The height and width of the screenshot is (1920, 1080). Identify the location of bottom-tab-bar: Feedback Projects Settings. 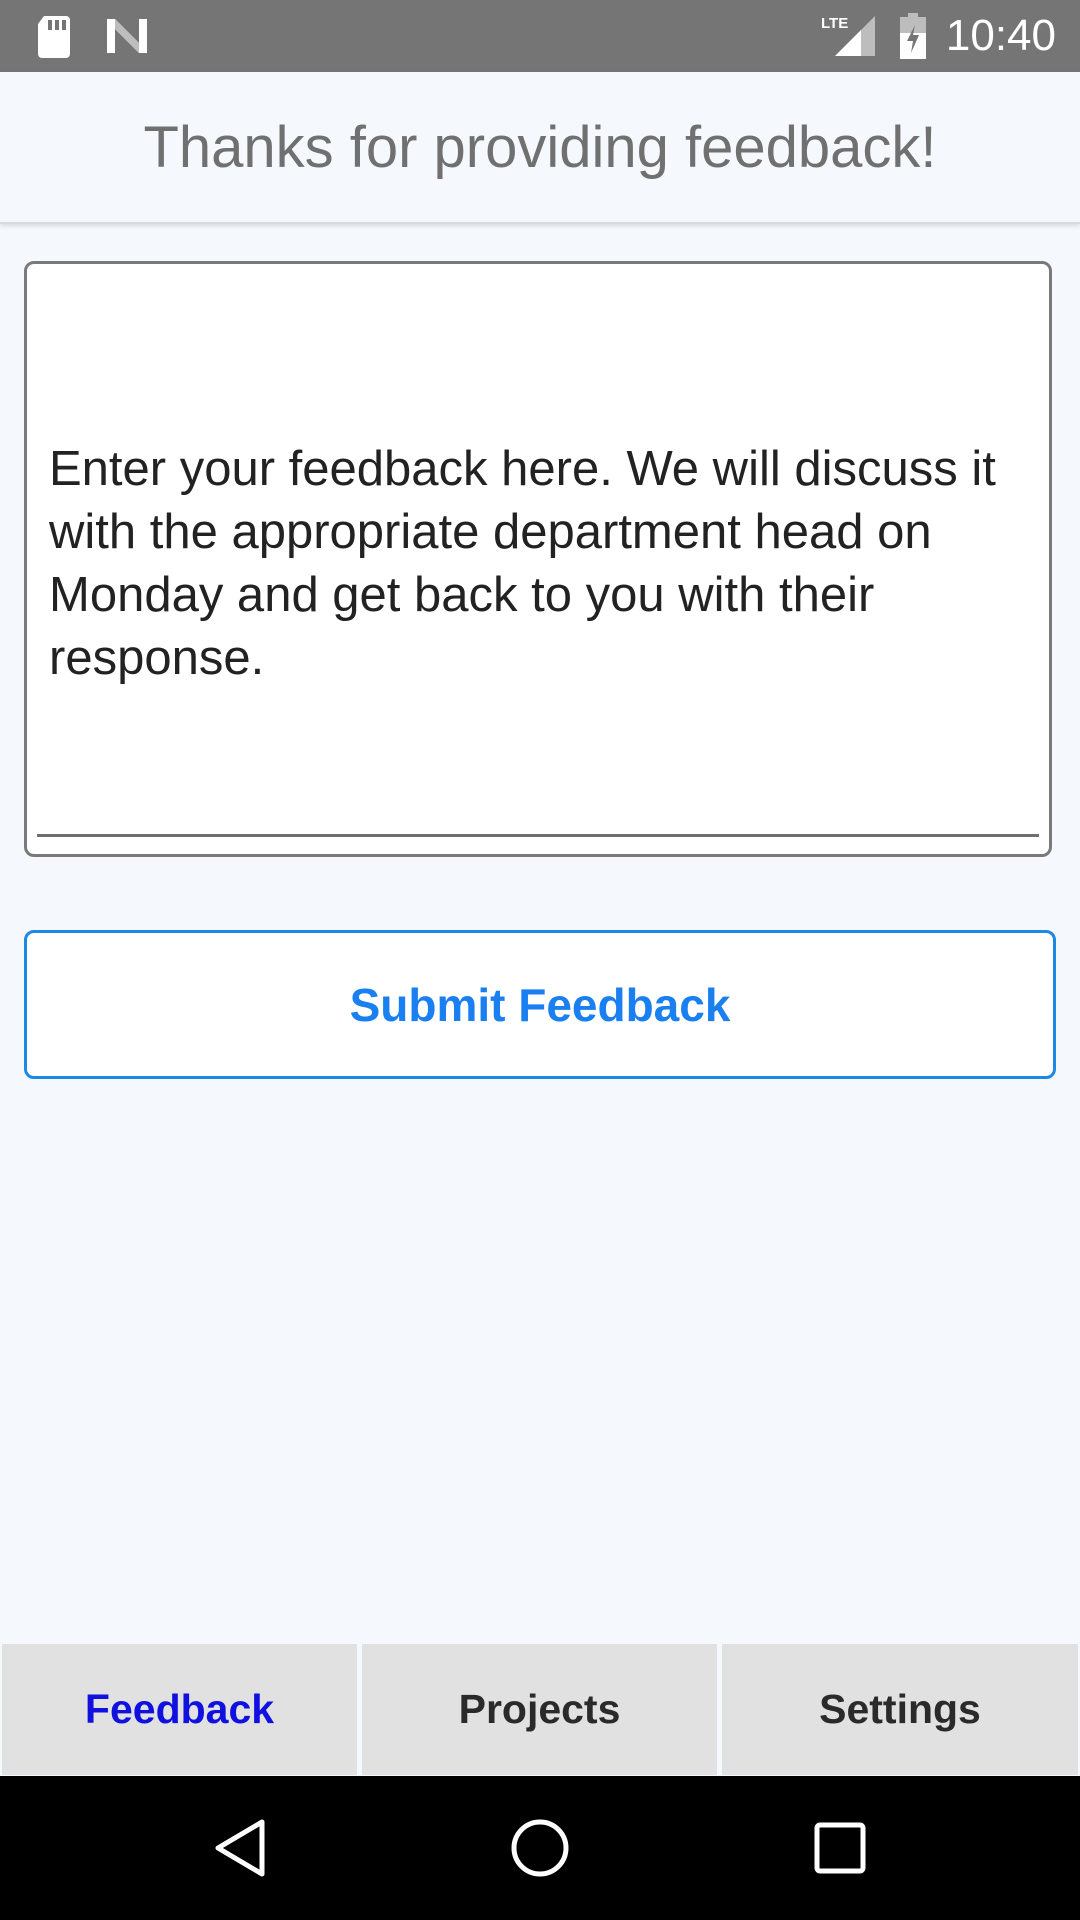
(540, 1709).